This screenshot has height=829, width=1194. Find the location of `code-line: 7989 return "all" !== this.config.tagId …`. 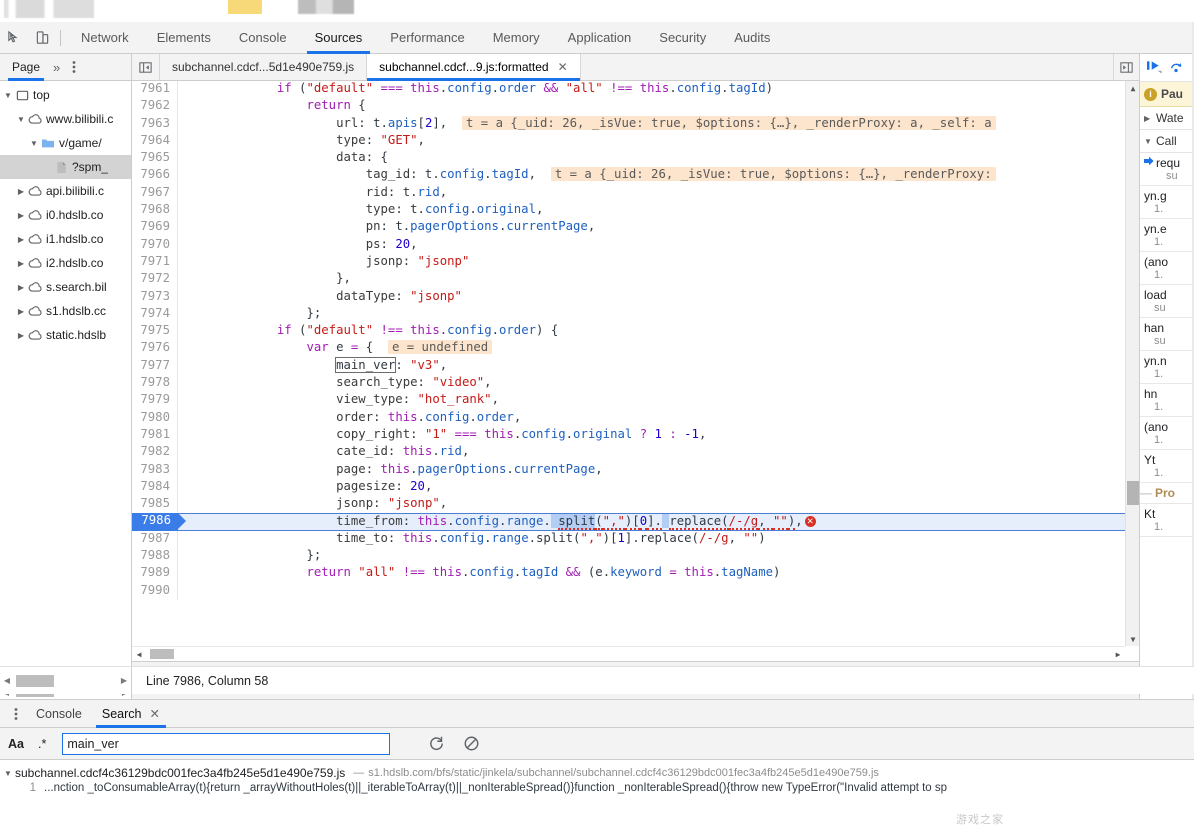

code-line: 7989 return "all" !== this.config.tagId … is located at coordinates (628, 574).